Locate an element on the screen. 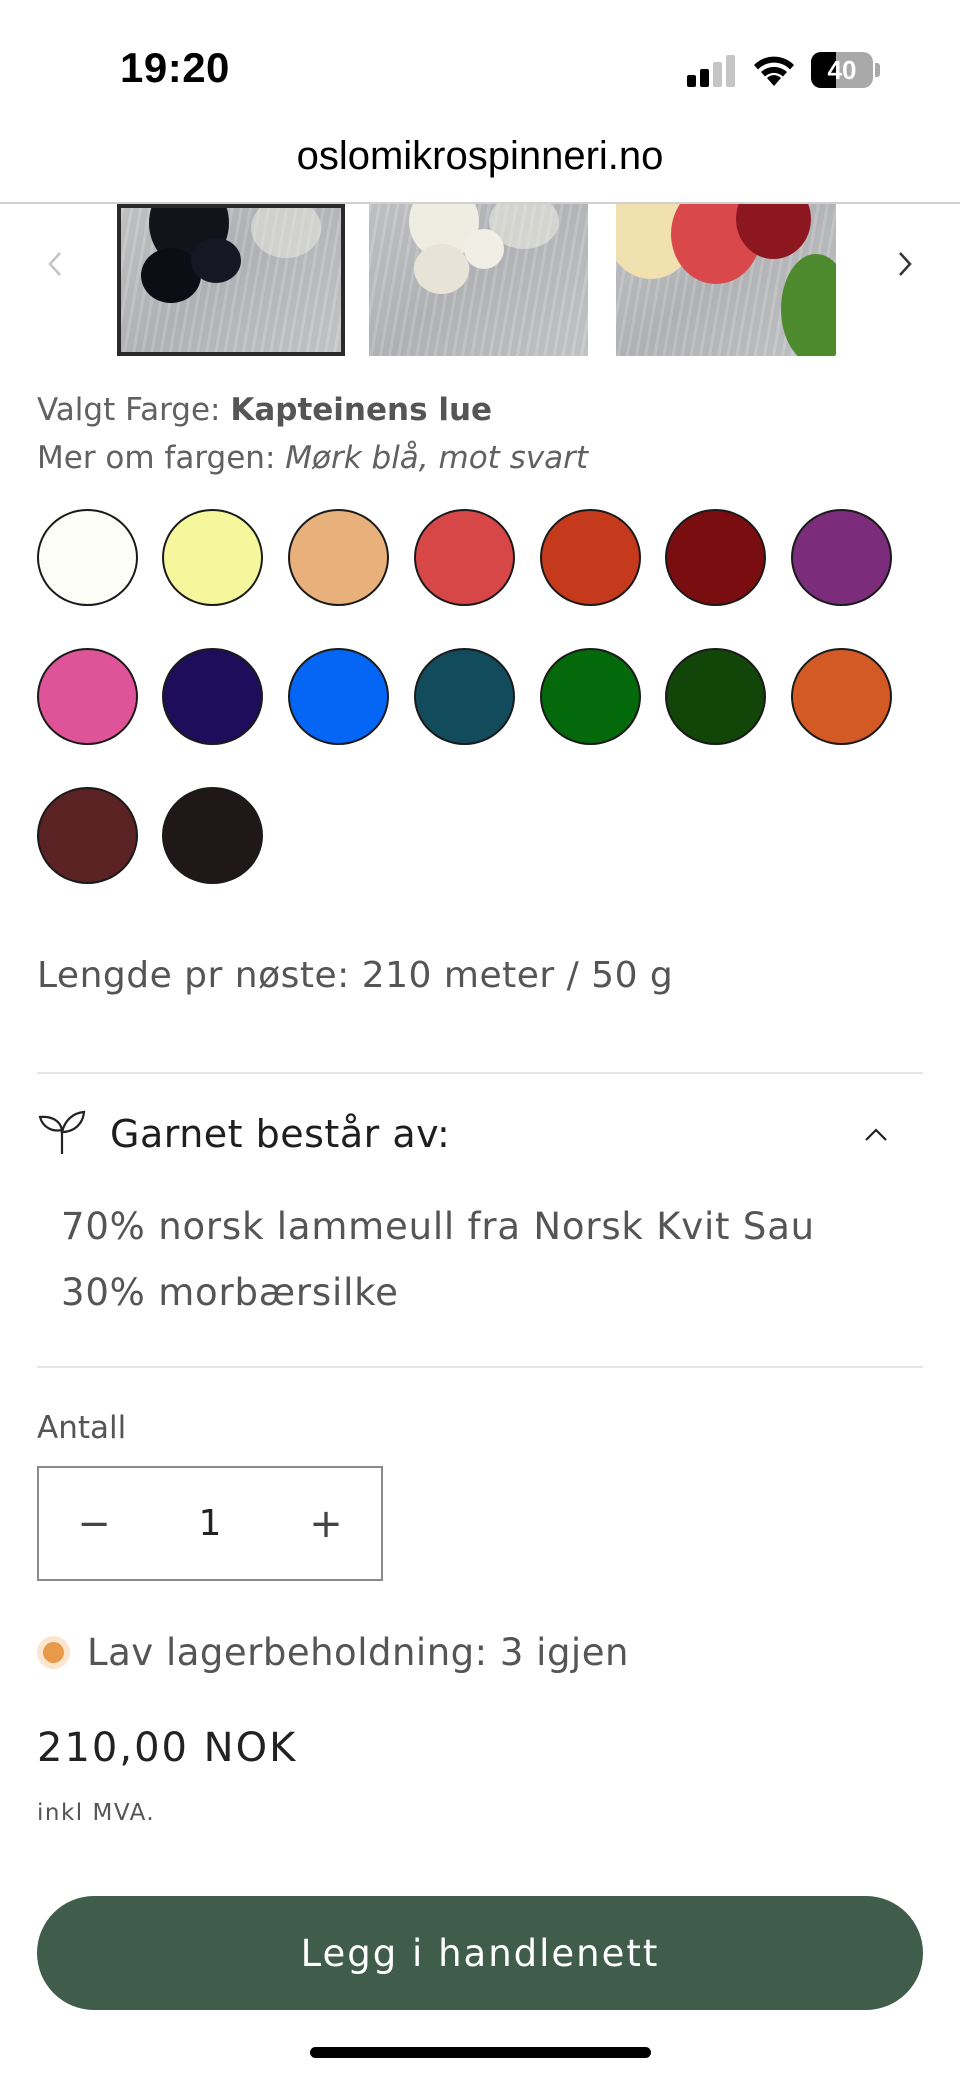  wifi-icon is located at coordinates (774, 71).